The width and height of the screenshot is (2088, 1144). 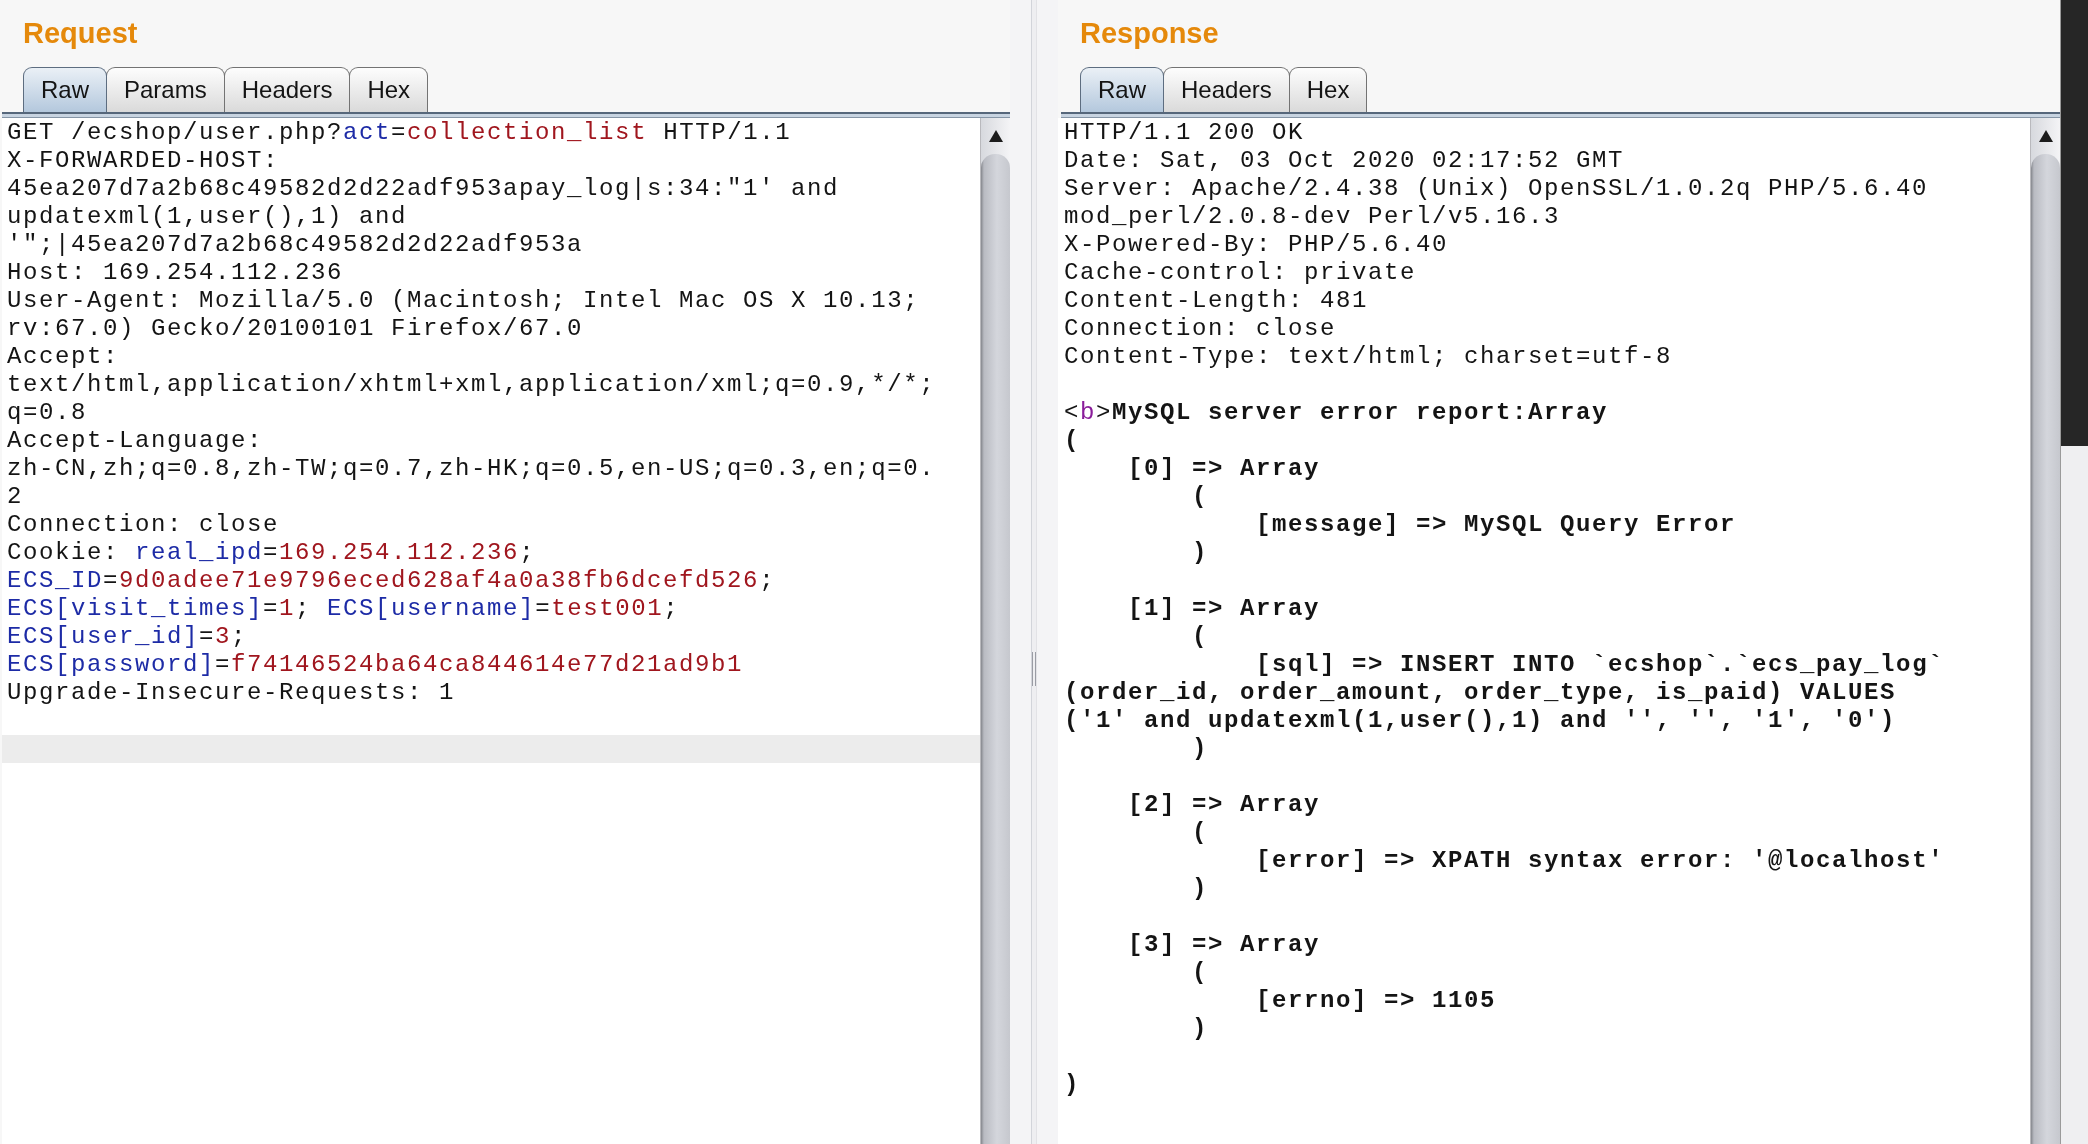 I want to click on code-line: '";|45ea207d7a2b68c49582d2d22adf953a, so click(x=295, y=245).